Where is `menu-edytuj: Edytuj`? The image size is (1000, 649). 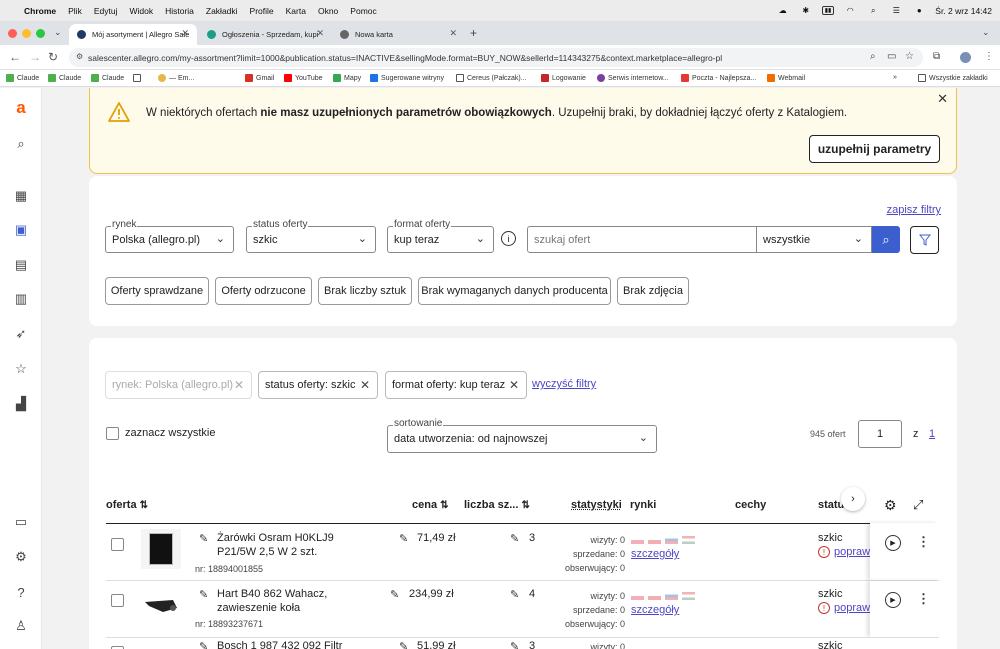 menu-edytuj: Edytuj is located at coordinates (106, 11).